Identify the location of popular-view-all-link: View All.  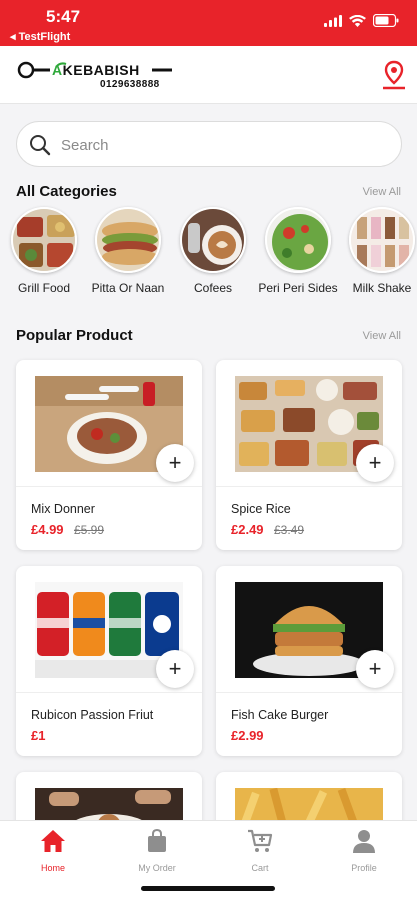
(382, 336).